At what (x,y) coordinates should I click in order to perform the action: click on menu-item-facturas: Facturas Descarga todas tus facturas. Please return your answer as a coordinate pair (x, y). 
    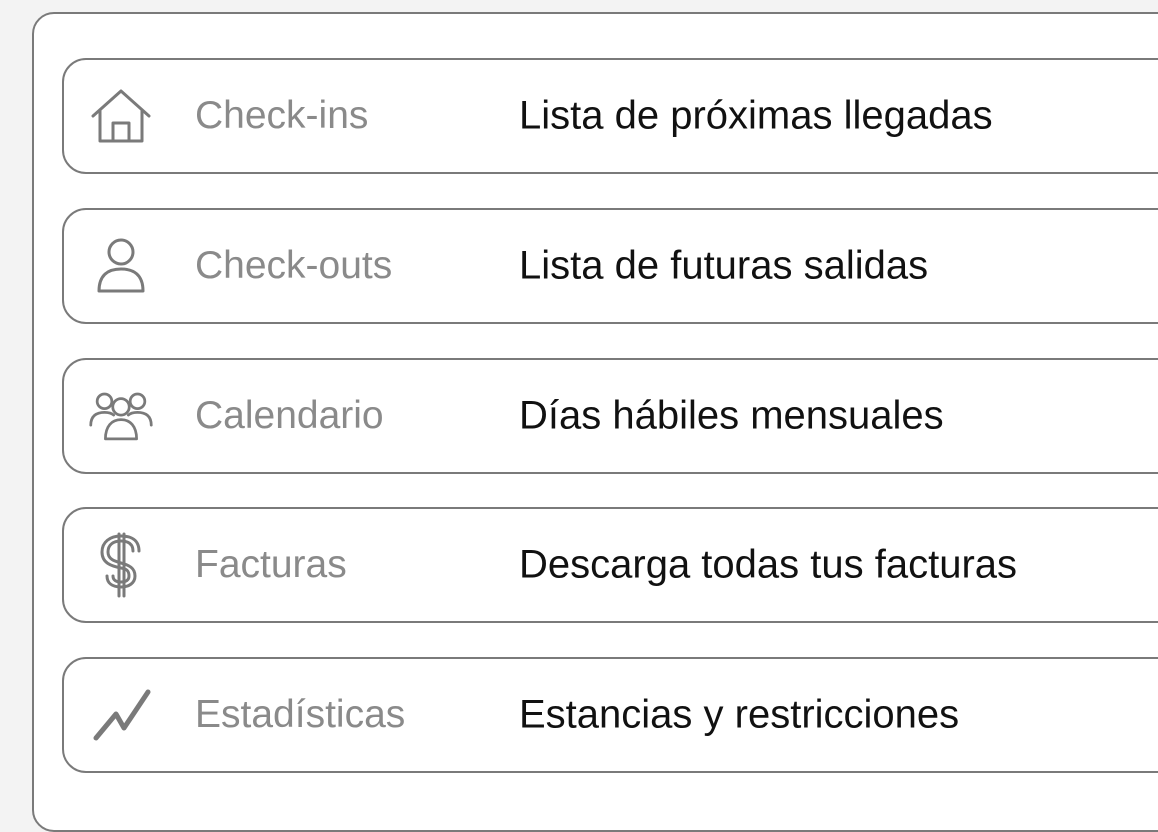
    Looking at the image, I should click on (610, 565).